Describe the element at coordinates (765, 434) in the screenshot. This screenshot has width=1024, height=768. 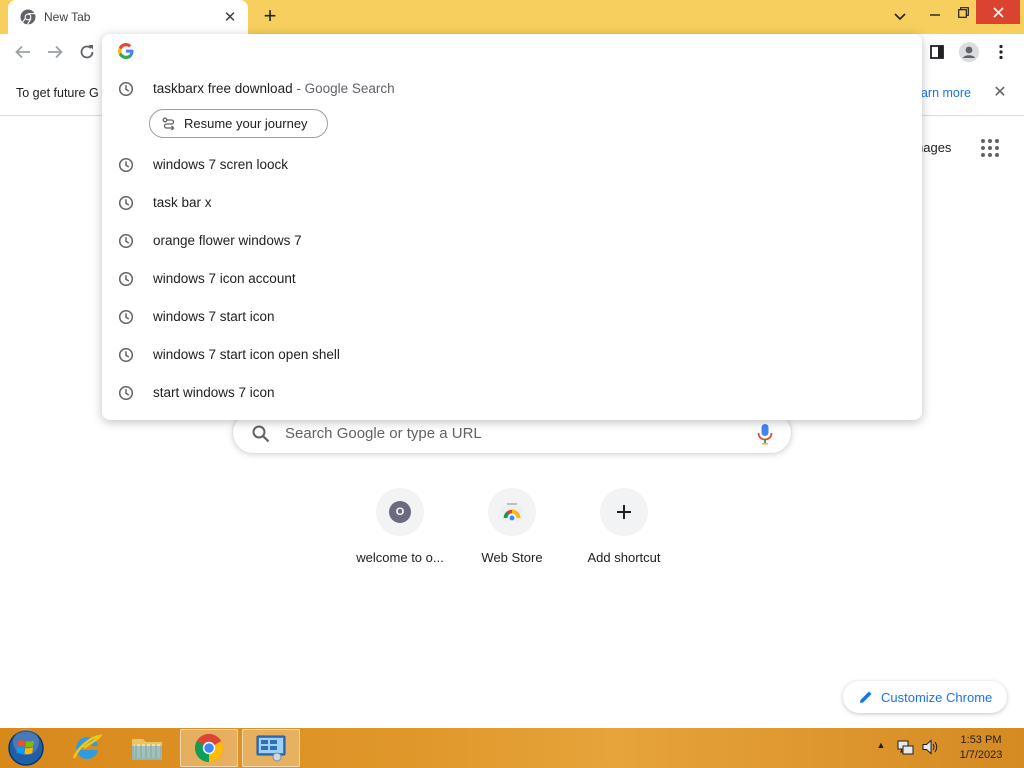
I see `mic-icon` at that location.